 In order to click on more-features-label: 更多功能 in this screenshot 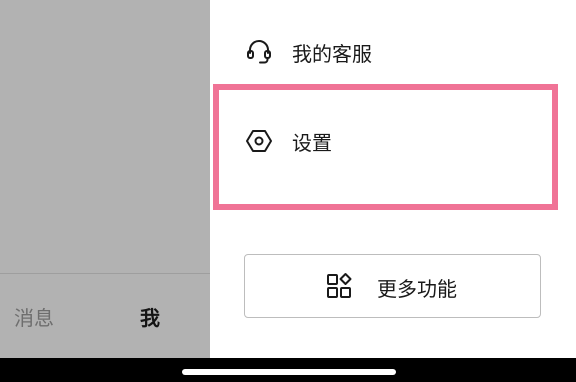, I will do `click(417, 289)`.